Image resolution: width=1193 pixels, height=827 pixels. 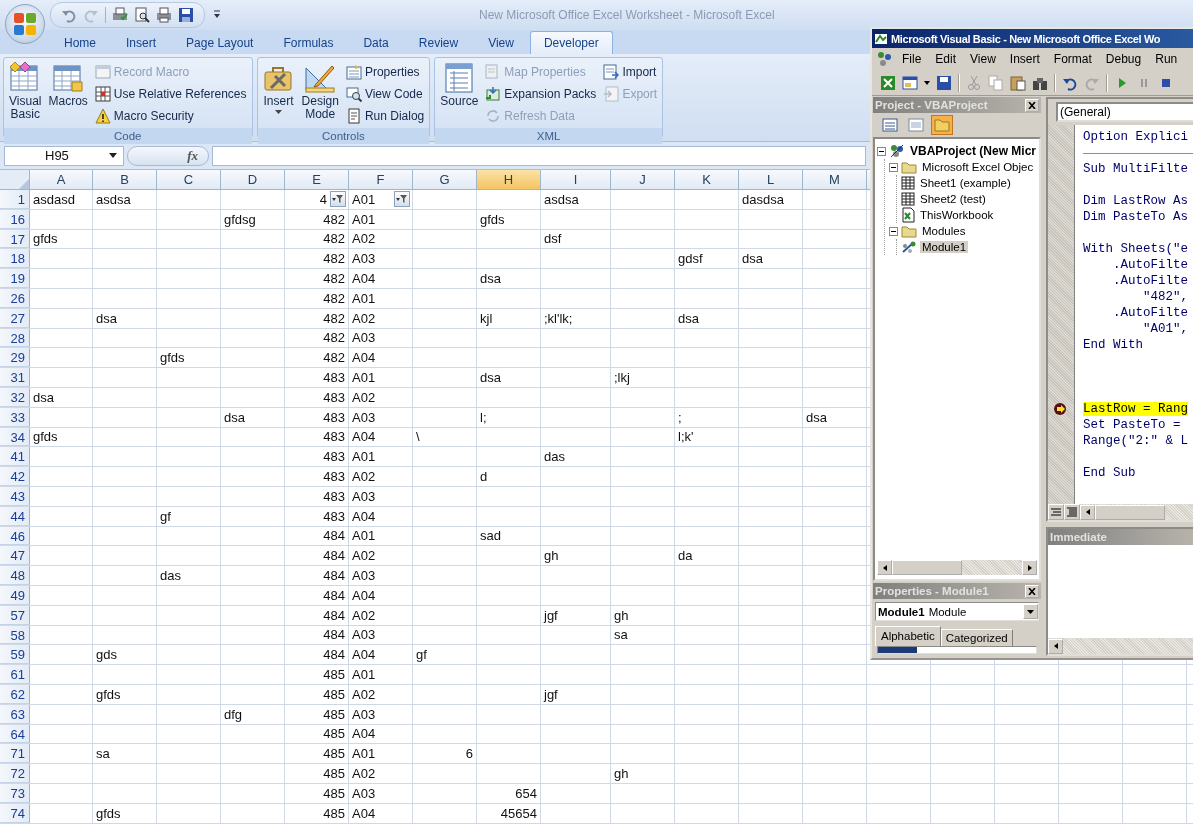 What do you see at coordinates (763, 199) in the screenshot?
I see `table-cell-text: dasdsa` at bounding box center [763, 199].